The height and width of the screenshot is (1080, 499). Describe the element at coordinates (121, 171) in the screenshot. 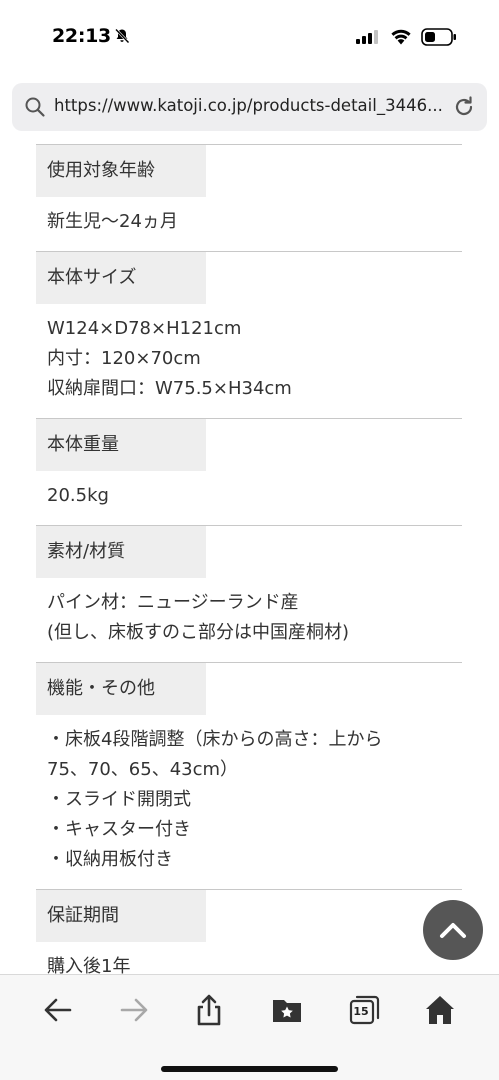

I see `spec-label: 使用対象年齢` at that location.